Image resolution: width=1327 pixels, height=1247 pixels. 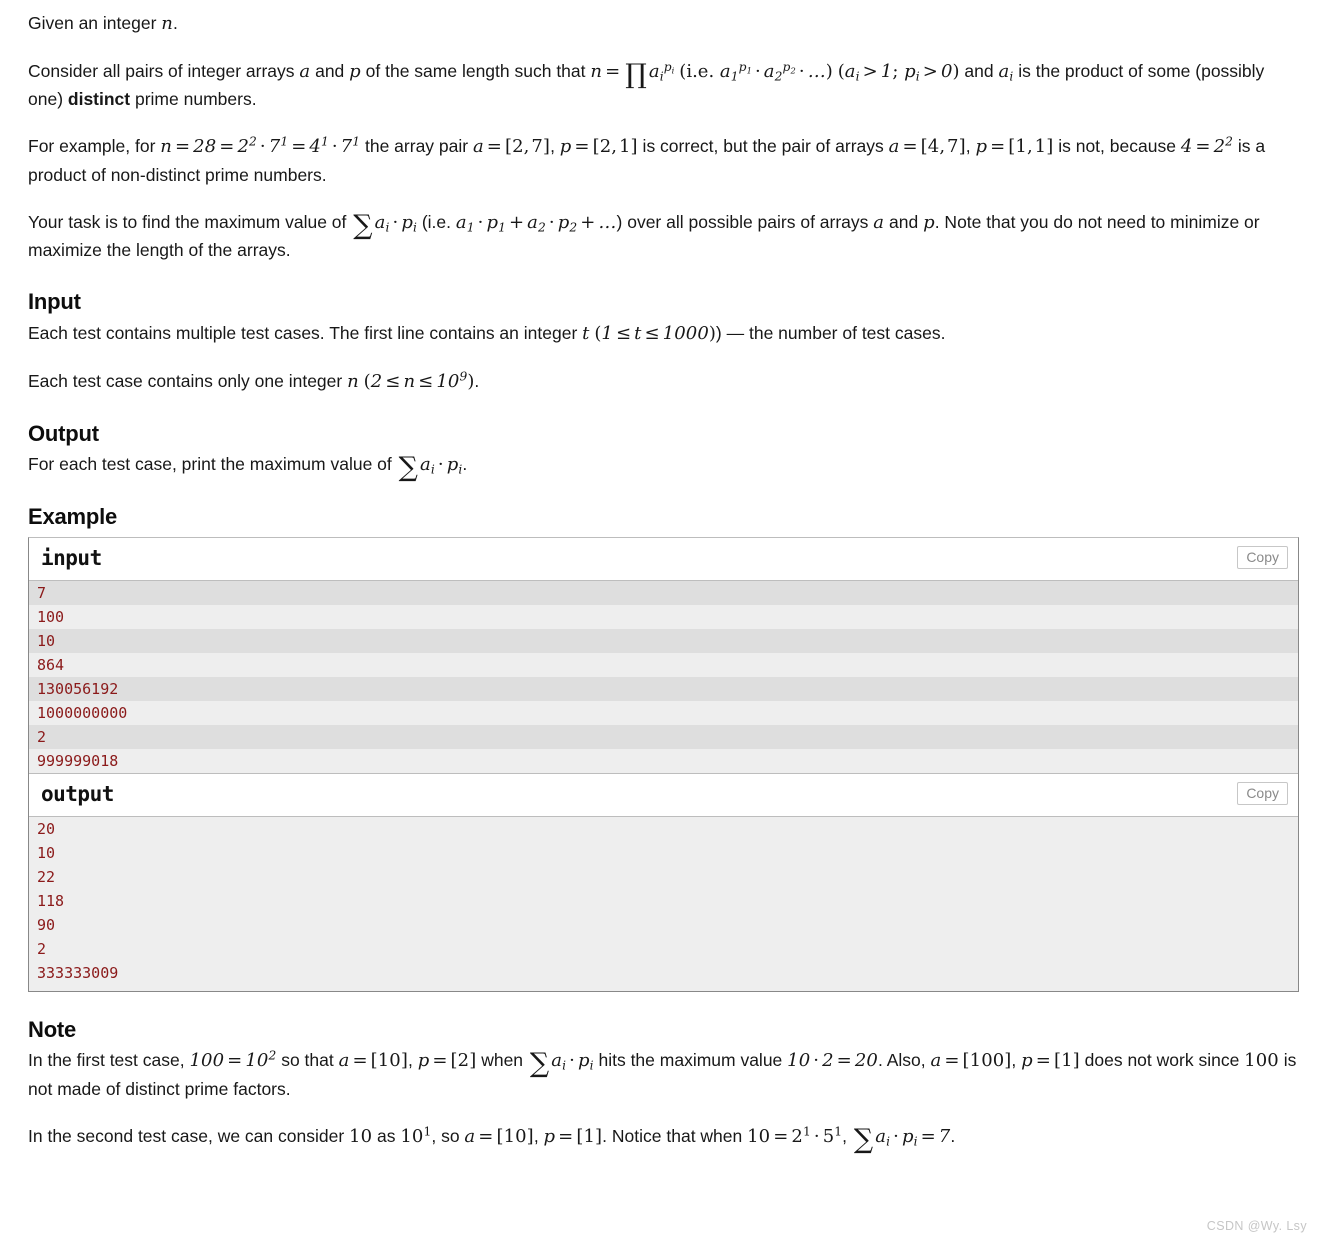 What do you see at coordinates (663, 876) in the screenshot?
I see `code-line: 22` at bounding box center [663, 876].